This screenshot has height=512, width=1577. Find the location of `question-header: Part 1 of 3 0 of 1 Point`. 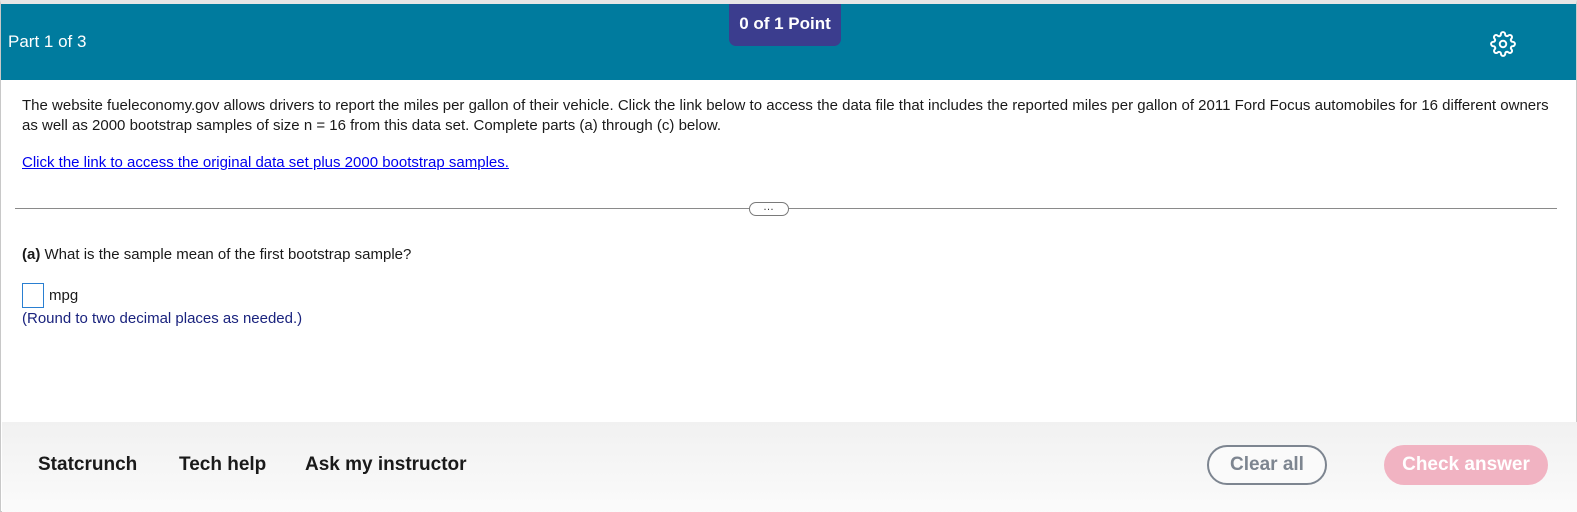

question-header: Part 1 of 3 0 of 1 Point is located at coordinates (788, 42).